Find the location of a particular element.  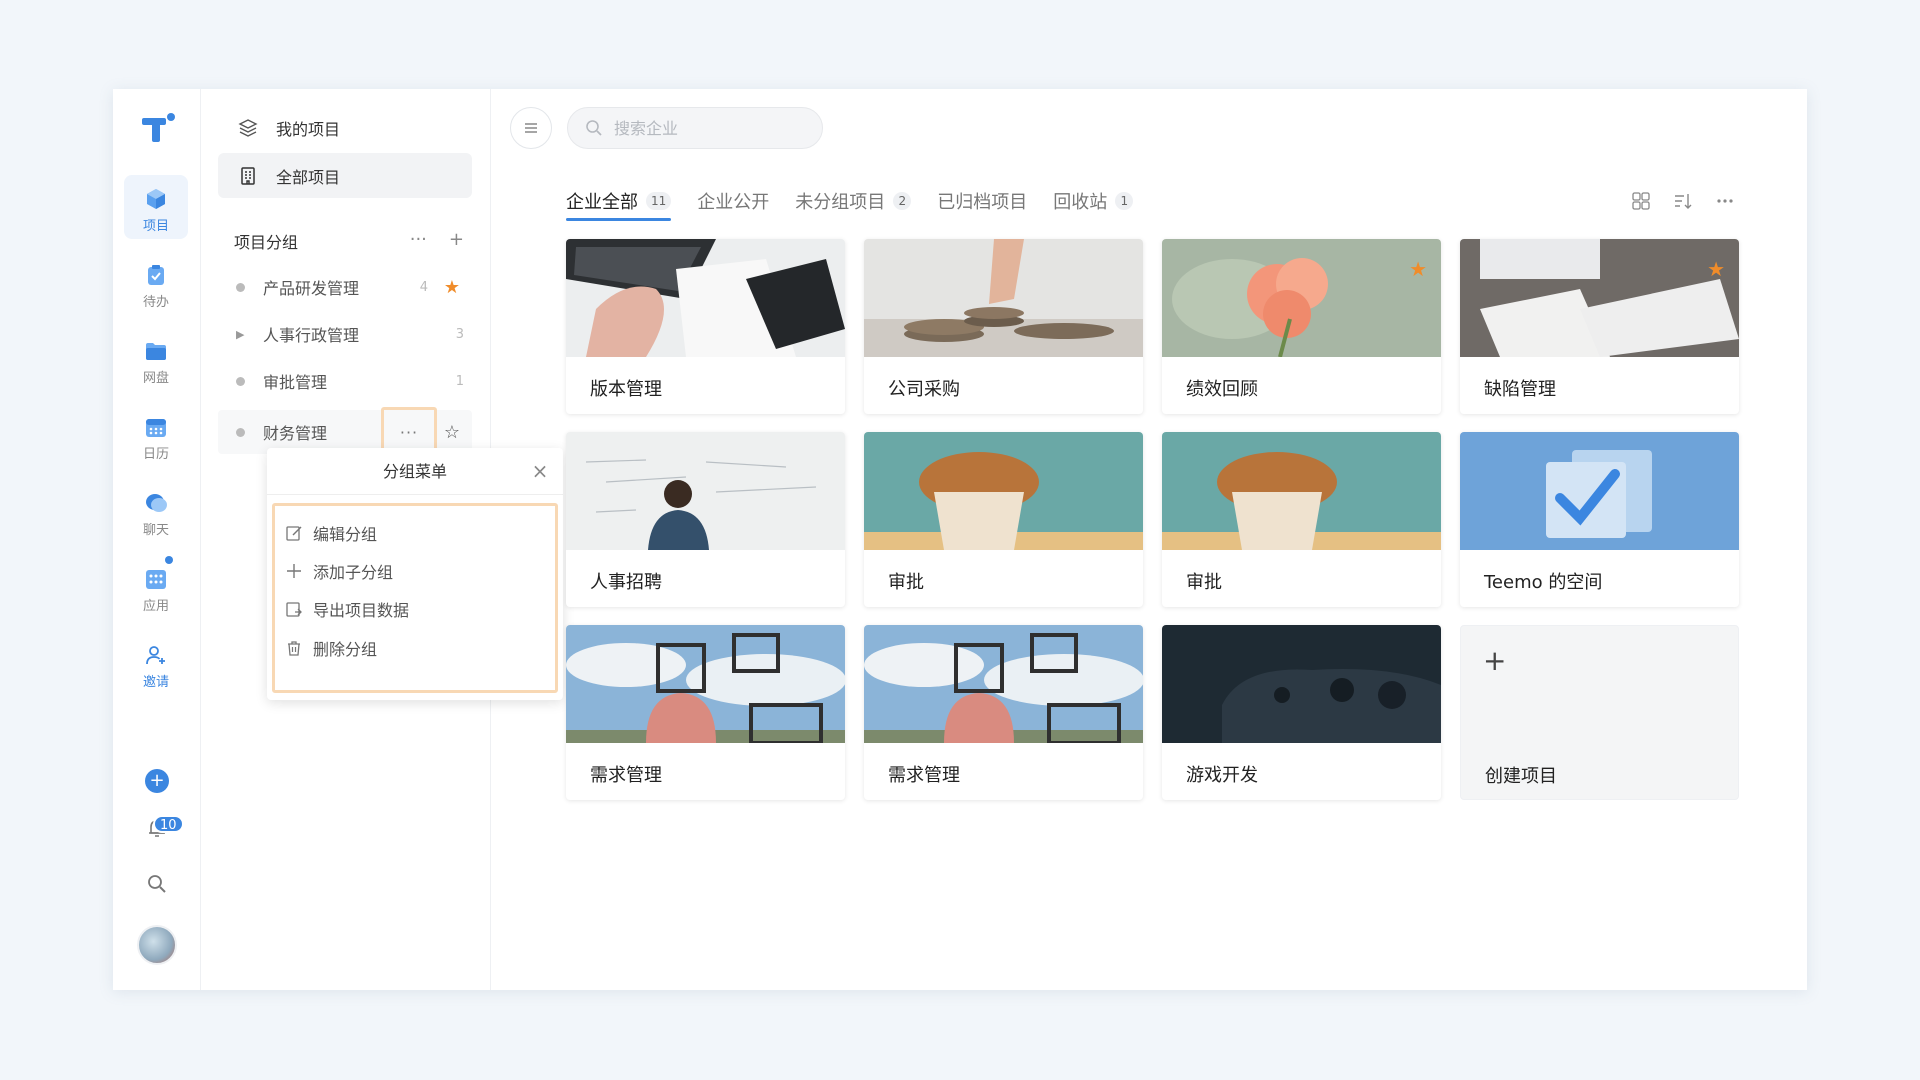

tab-count-badge: 1 is located at coordinates (1124, 201).